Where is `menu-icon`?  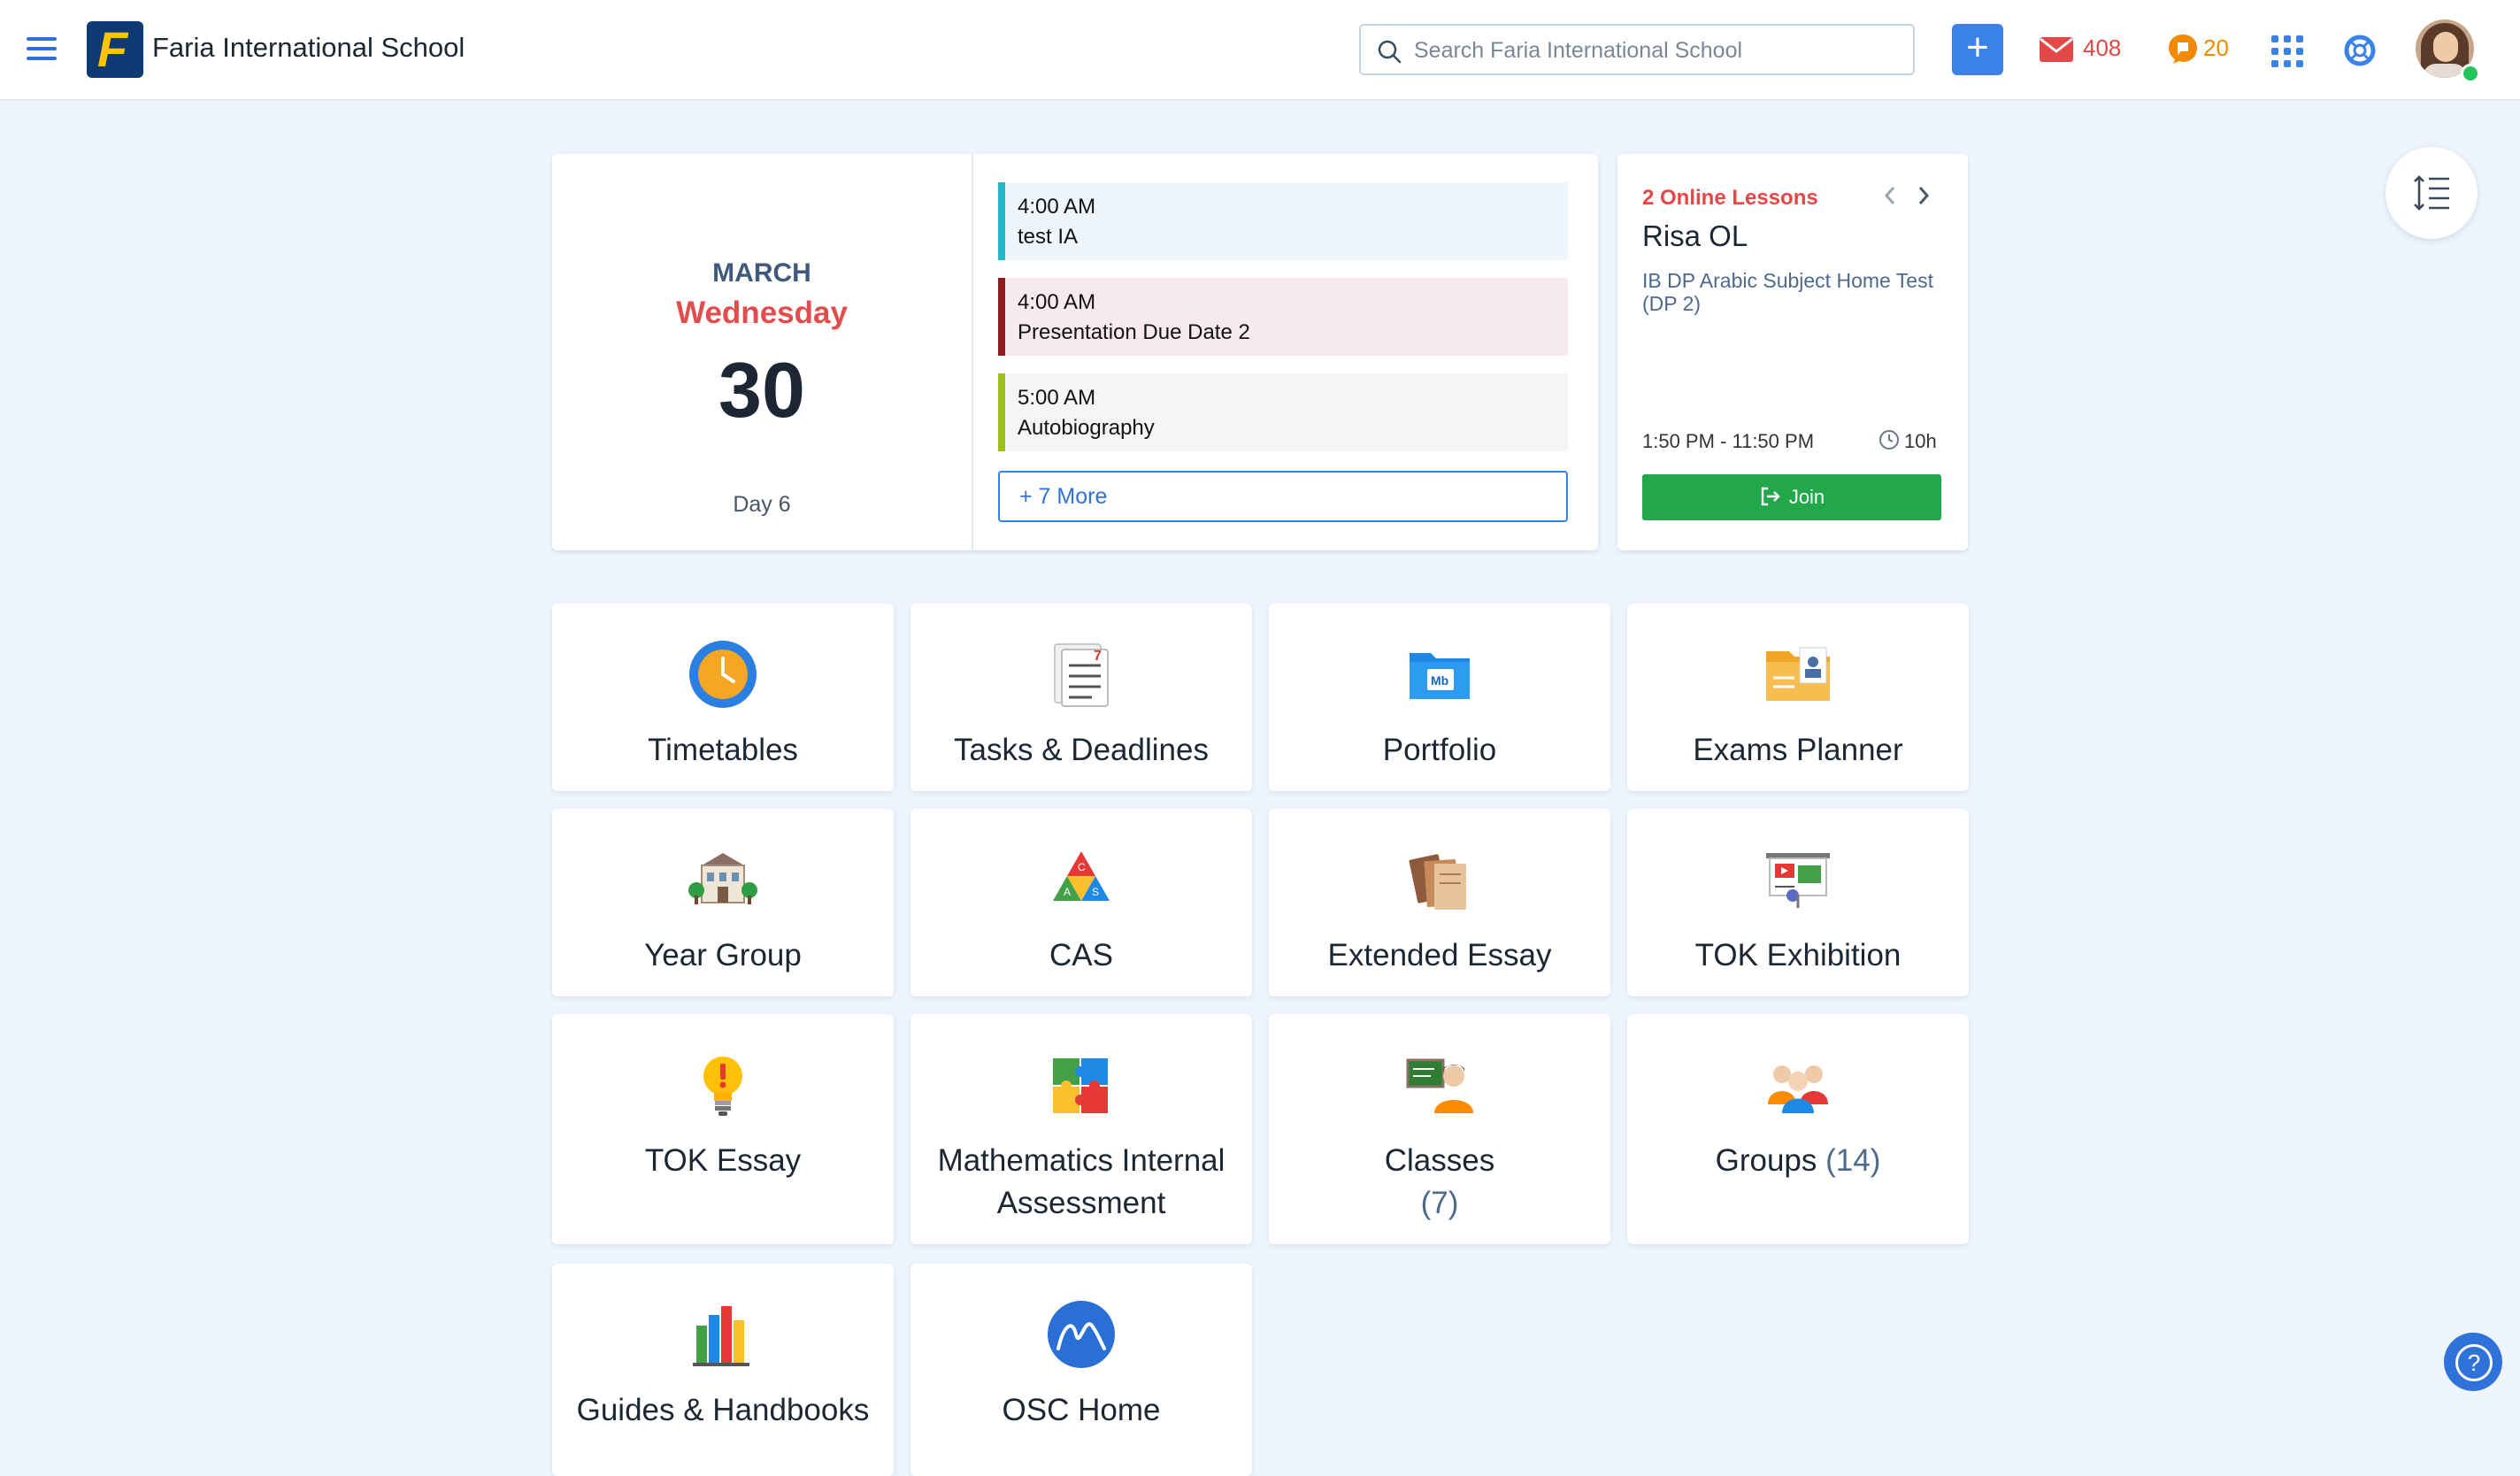
menu-icon is located at coordinates (42, 49).